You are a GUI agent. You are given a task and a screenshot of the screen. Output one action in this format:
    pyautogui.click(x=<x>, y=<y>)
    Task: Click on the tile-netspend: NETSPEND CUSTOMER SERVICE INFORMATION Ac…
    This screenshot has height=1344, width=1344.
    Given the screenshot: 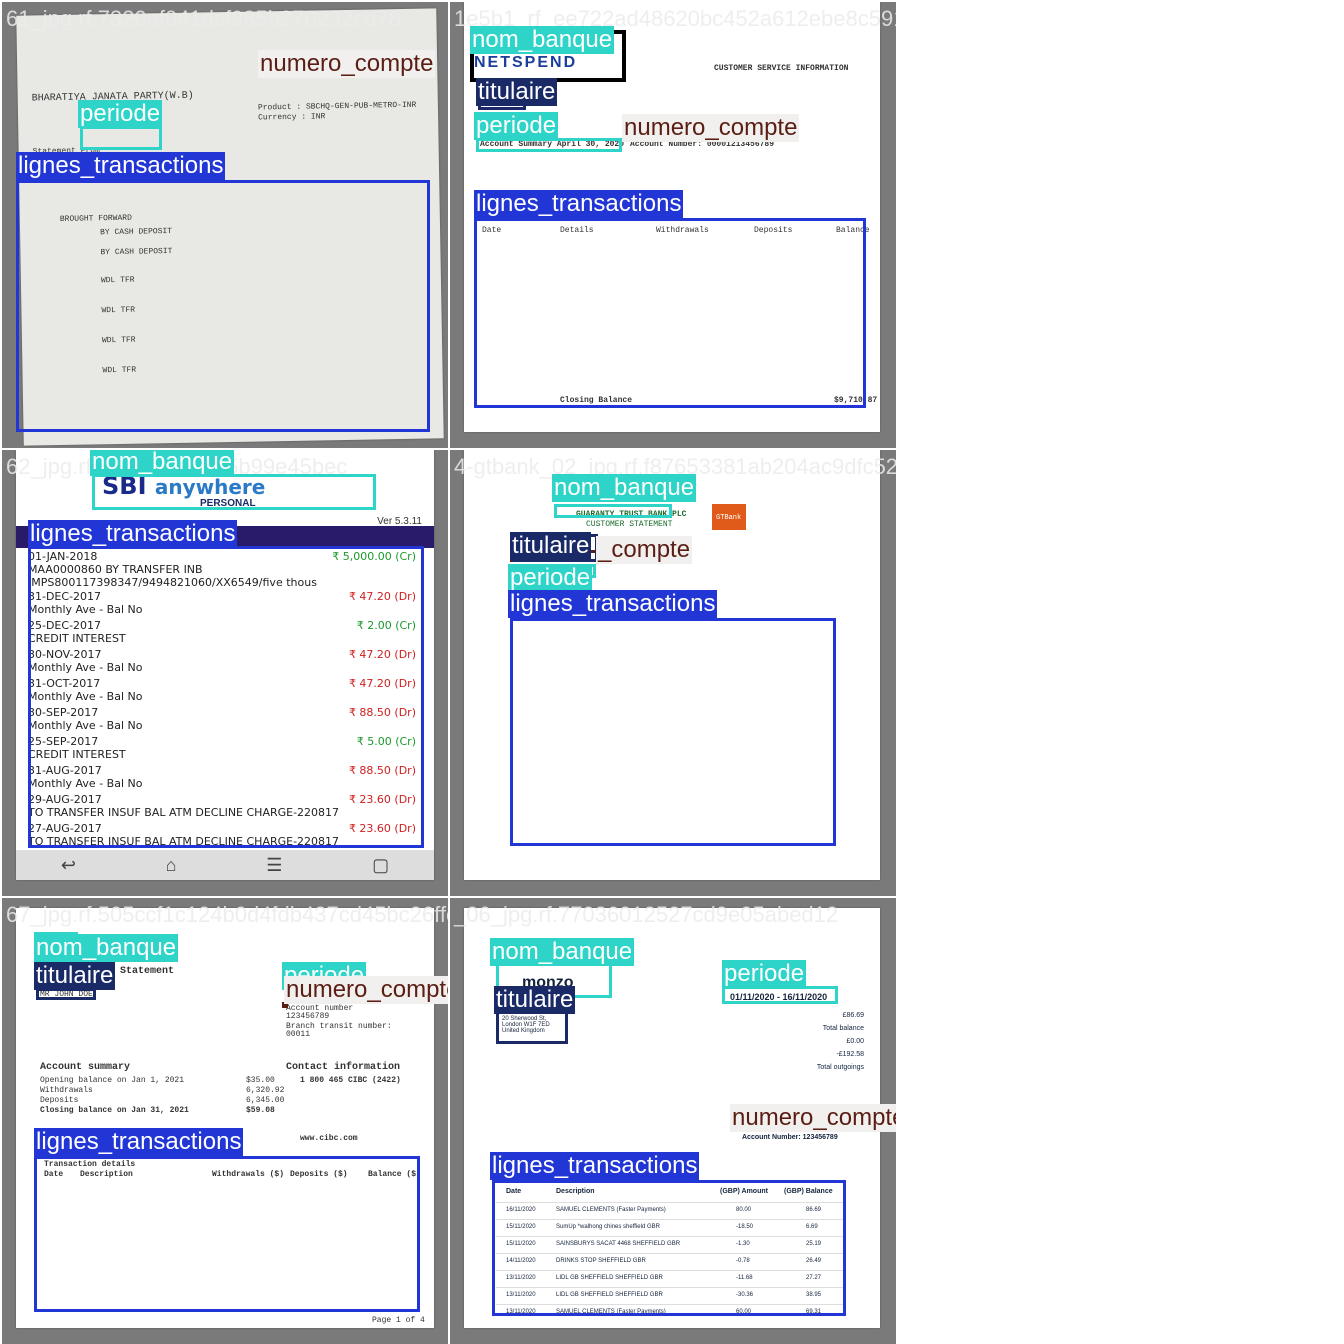 What is the action you would take?
    pyautogui.click(x=673, y=225)
    